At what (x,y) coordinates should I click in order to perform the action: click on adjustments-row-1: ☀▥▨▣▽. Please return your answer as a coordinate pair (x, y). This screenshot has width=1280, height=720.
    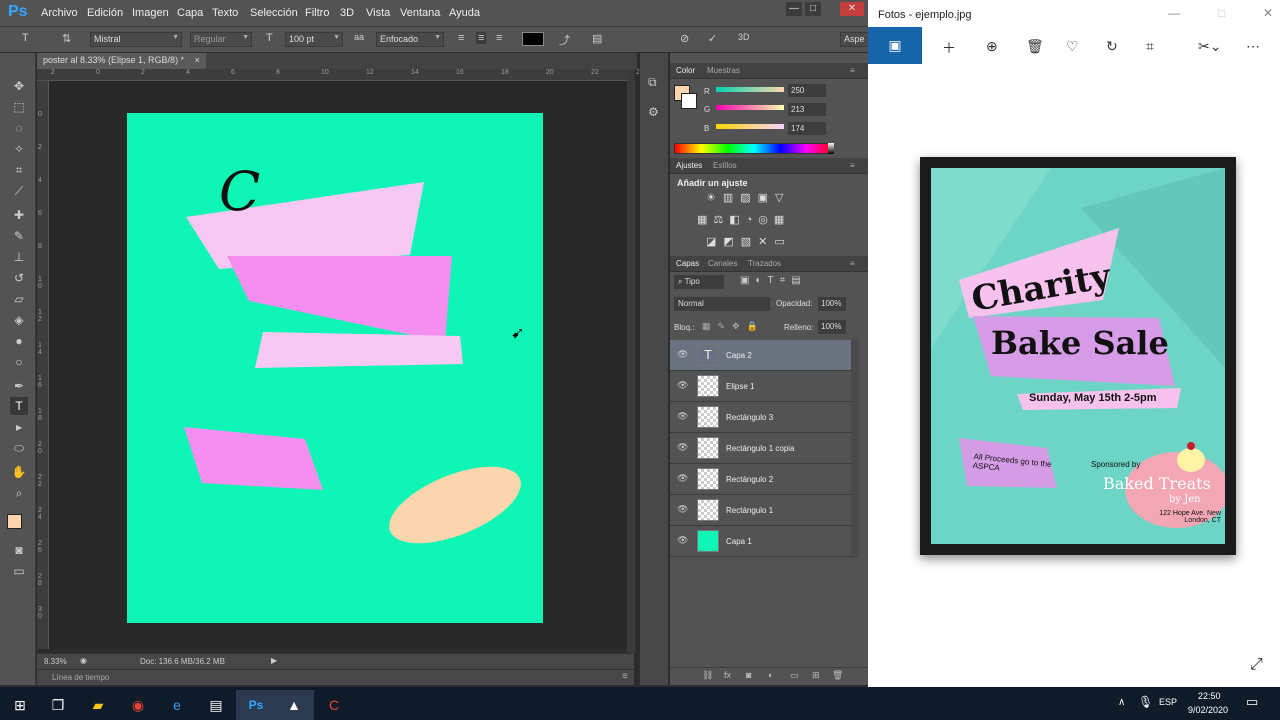
    Looking at the image, I should click on (771, 197).